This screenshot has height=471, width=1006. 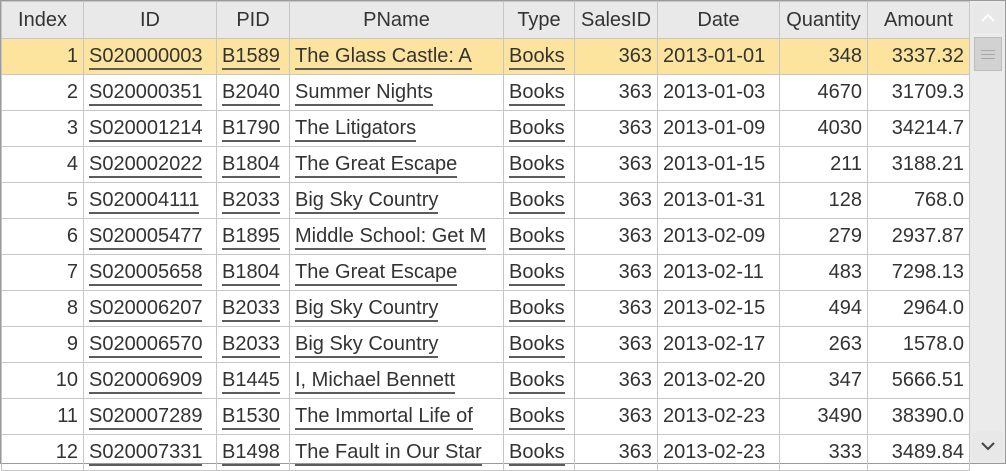 What do you see at coordinates (823, 452) in the screenshot?
I see `cell-quantity: 333` at bounding box center [823, 452].